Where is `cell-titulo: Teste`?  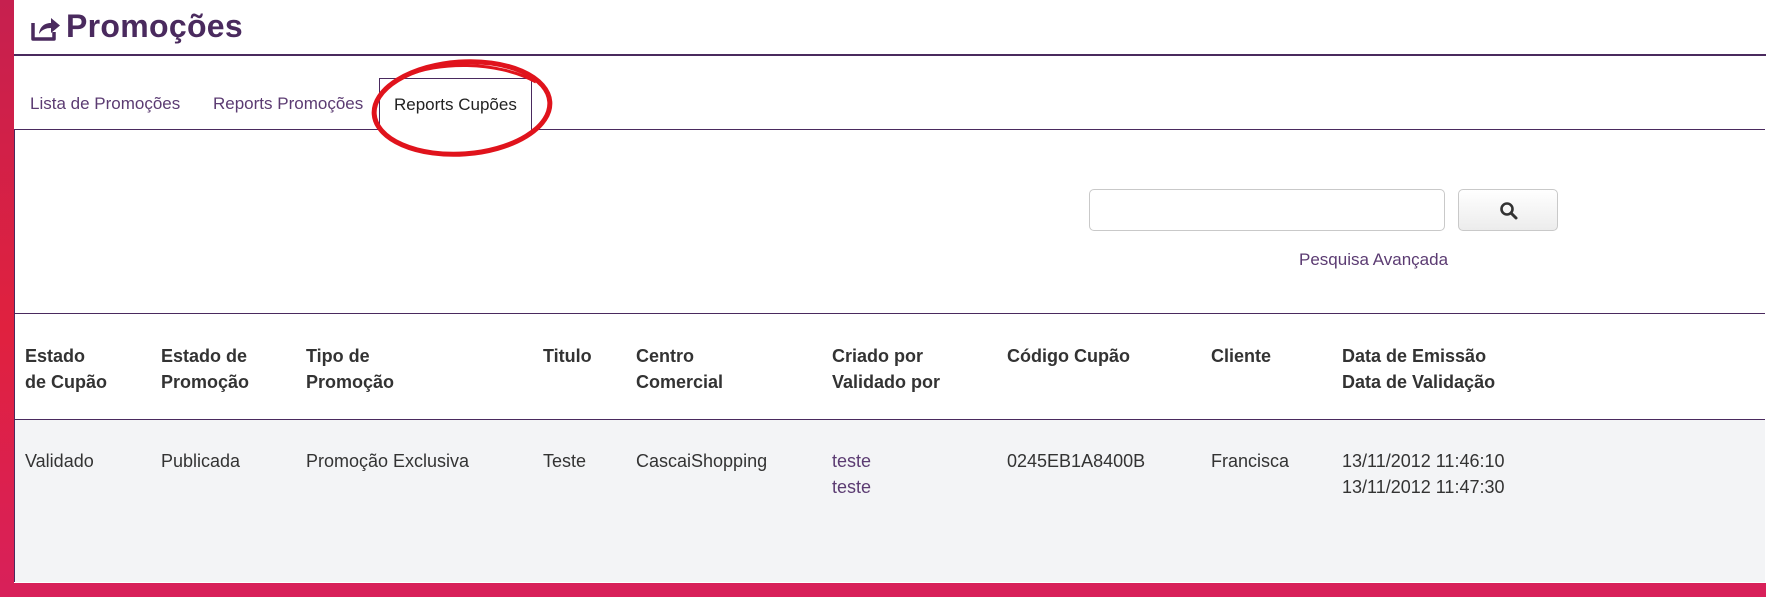 cell-titulo: Teste is located at coordinates (565, 461).